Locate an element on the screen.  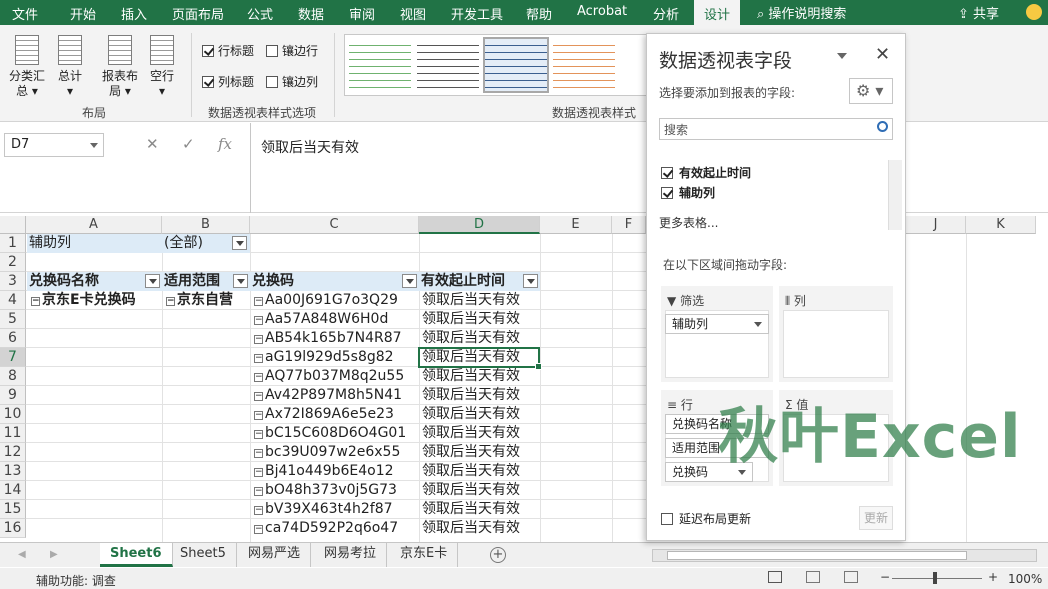
pivot-style-swatch-selected is located at coordinates (516, 65).